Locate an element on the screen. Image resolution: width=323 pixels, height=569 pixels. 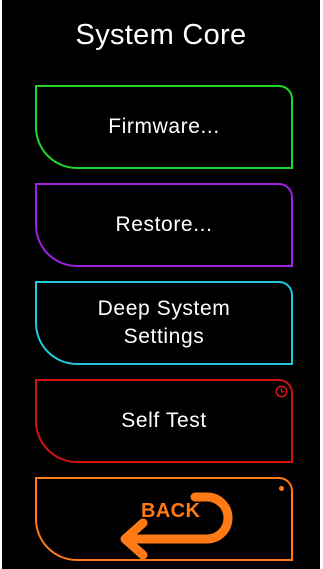
self-test-button: Self Test is located at coordinates (164, 421).